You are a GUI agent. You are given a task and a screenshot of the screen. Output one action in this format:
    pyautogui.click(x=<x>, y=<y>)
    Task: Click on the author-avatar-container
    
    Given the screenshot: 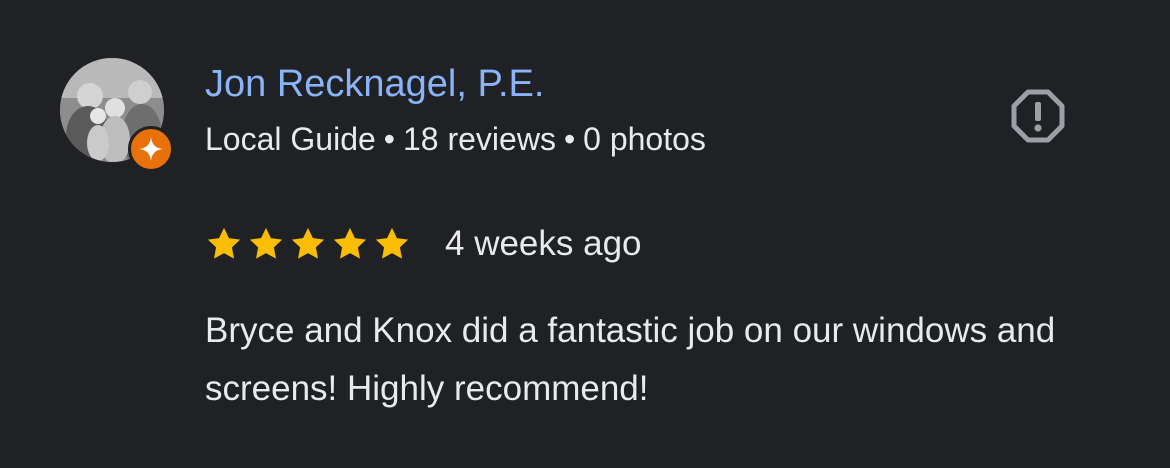 What is the action you would take?
    pyautogui.click(x=117, y=115)
    